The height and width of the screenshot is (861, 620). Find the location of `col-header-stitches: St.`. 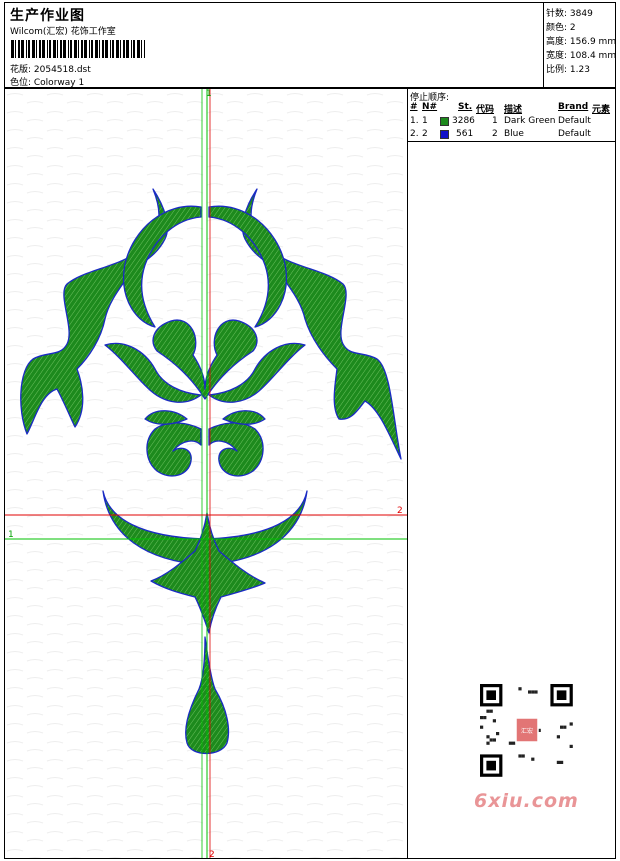

col-header-stitches: St. is located at coordinates (465, 107).